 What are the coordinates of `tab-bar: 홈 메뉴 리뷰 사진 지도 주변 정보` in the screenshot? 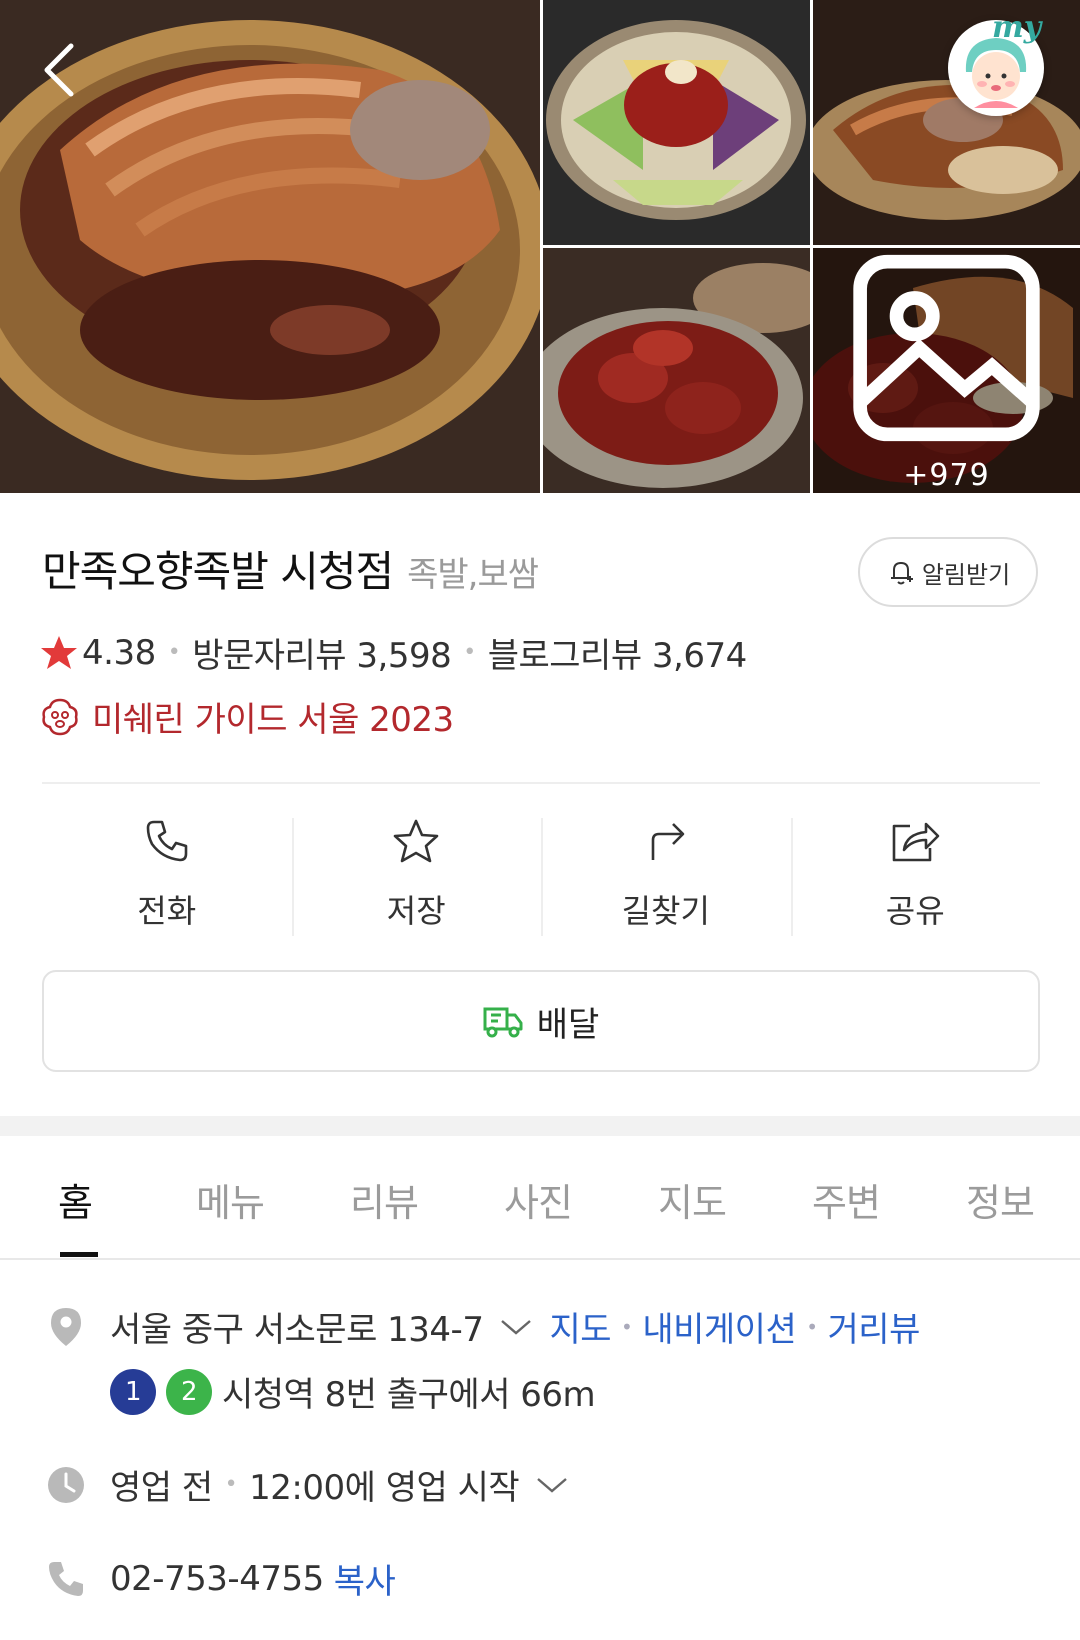 It's located at (540, 1198).